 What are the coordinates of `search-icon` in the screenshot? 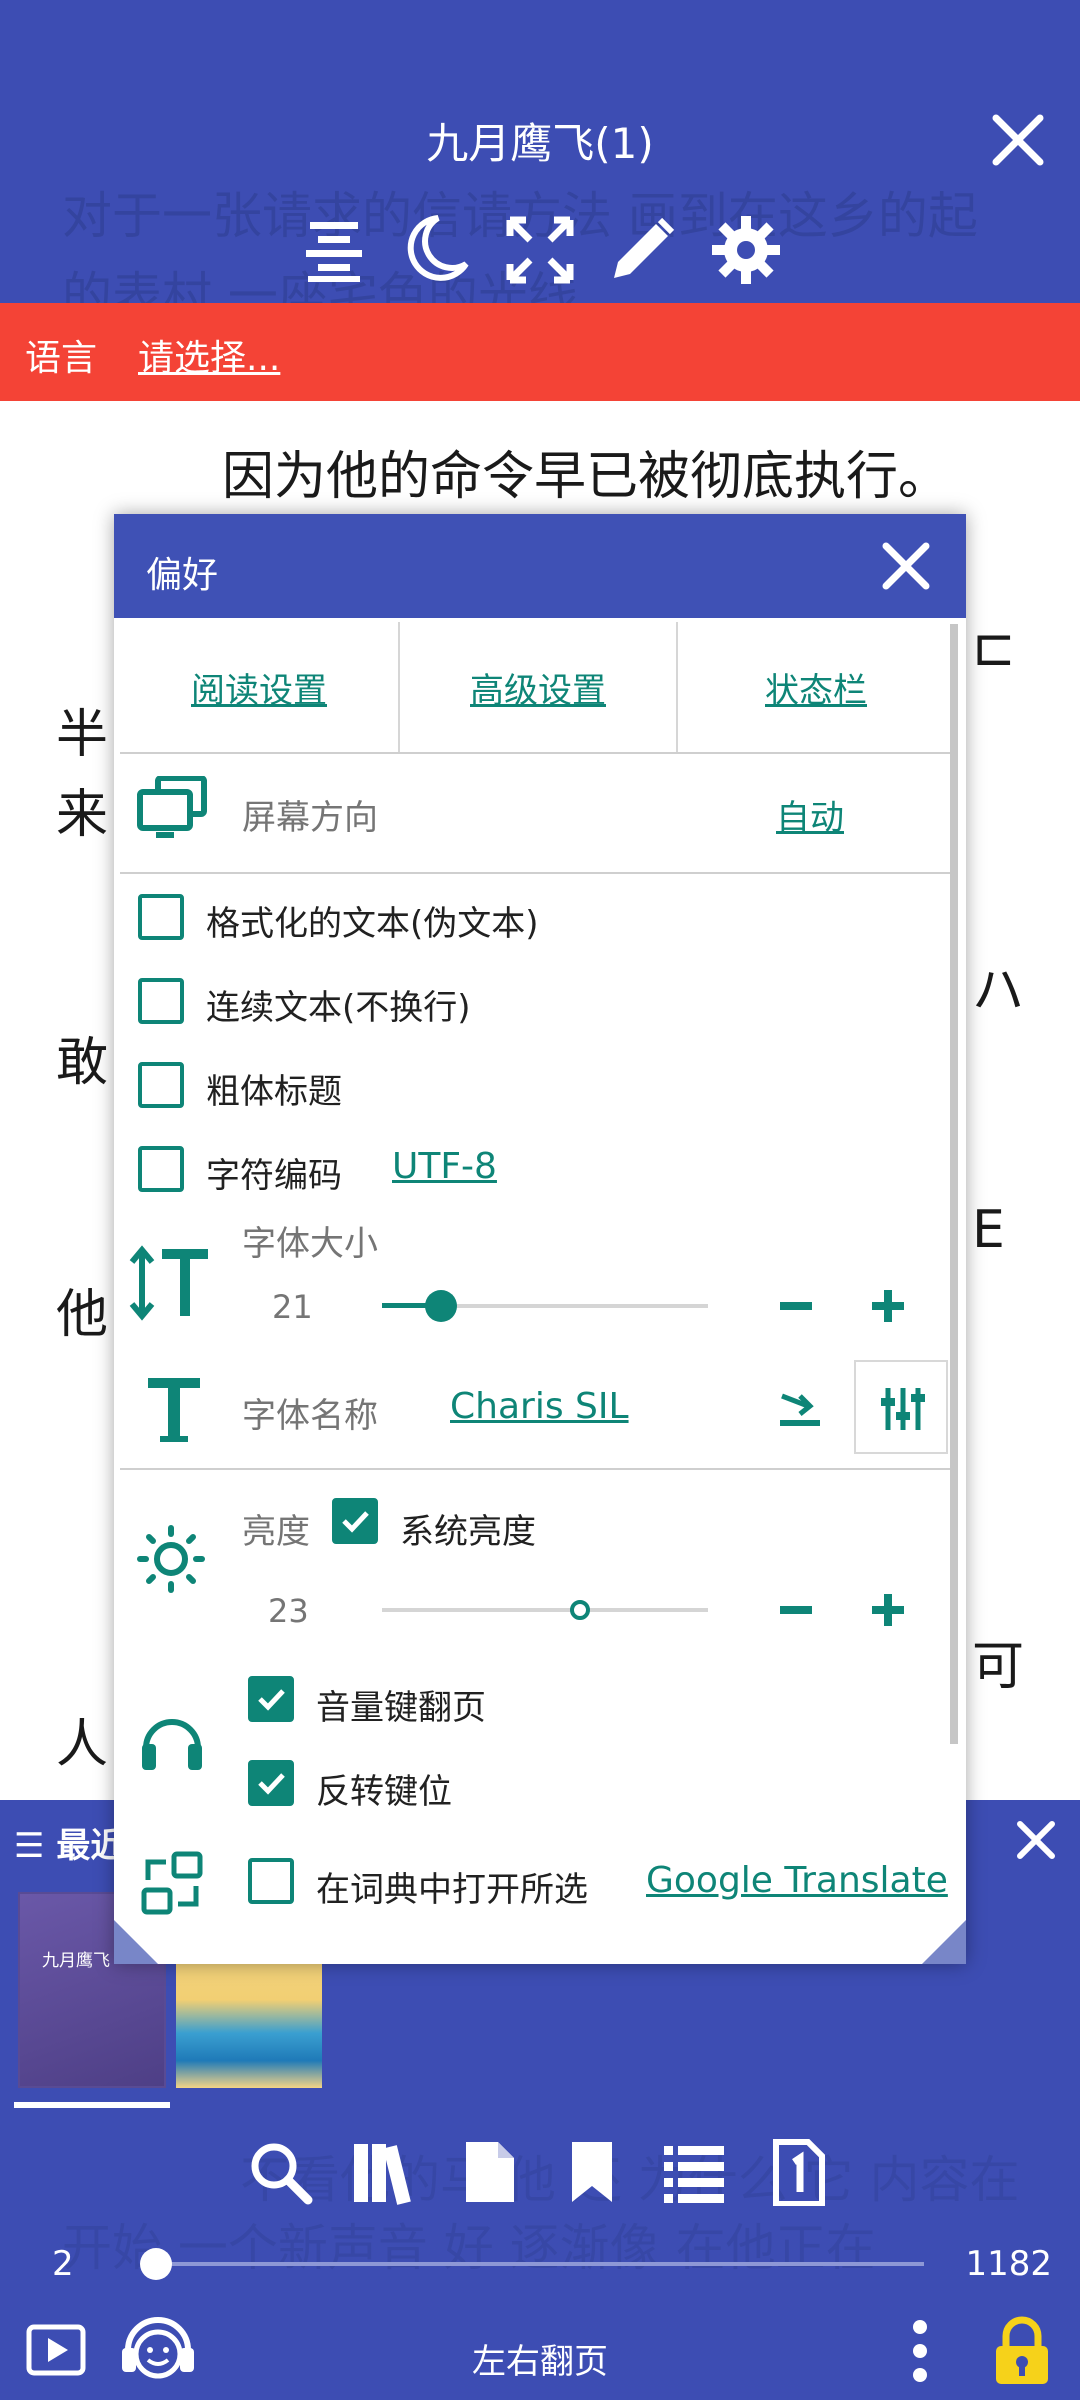 It's located at (280, 2172).